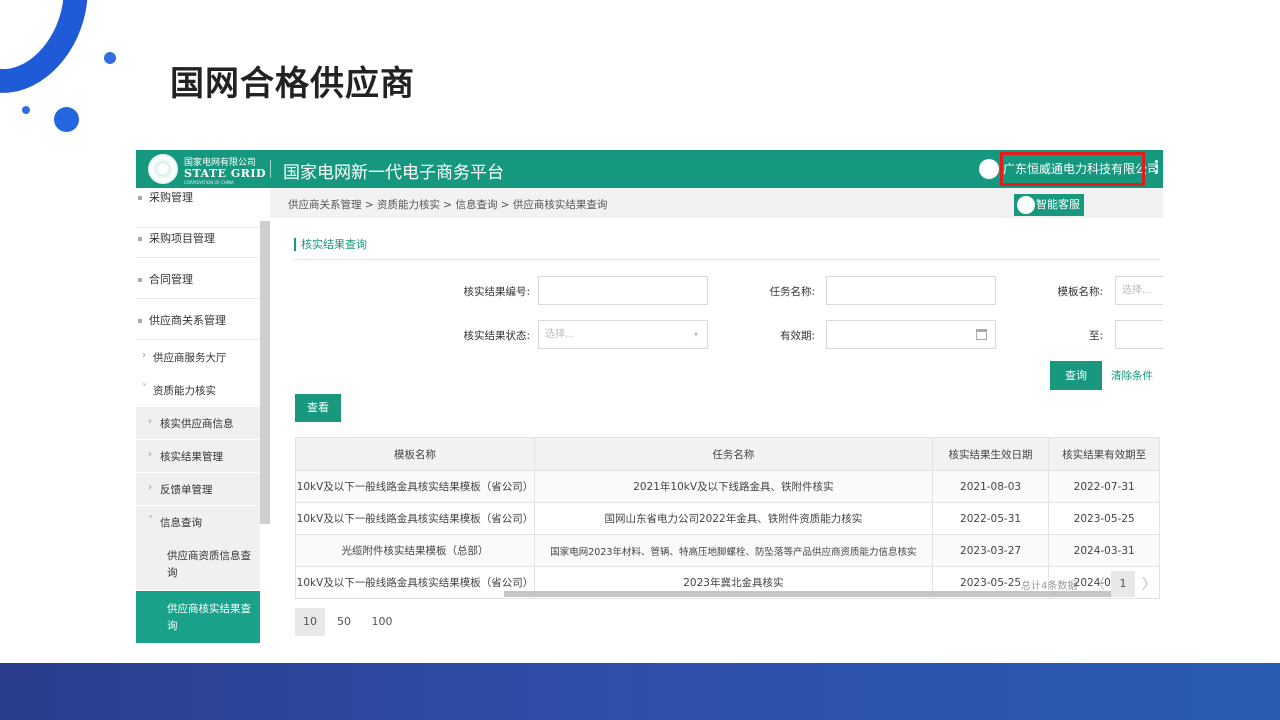 The height and width of the screenshot is (720, 1280). I want to click on task-name-label: 任务名称:, so click(792, 292).